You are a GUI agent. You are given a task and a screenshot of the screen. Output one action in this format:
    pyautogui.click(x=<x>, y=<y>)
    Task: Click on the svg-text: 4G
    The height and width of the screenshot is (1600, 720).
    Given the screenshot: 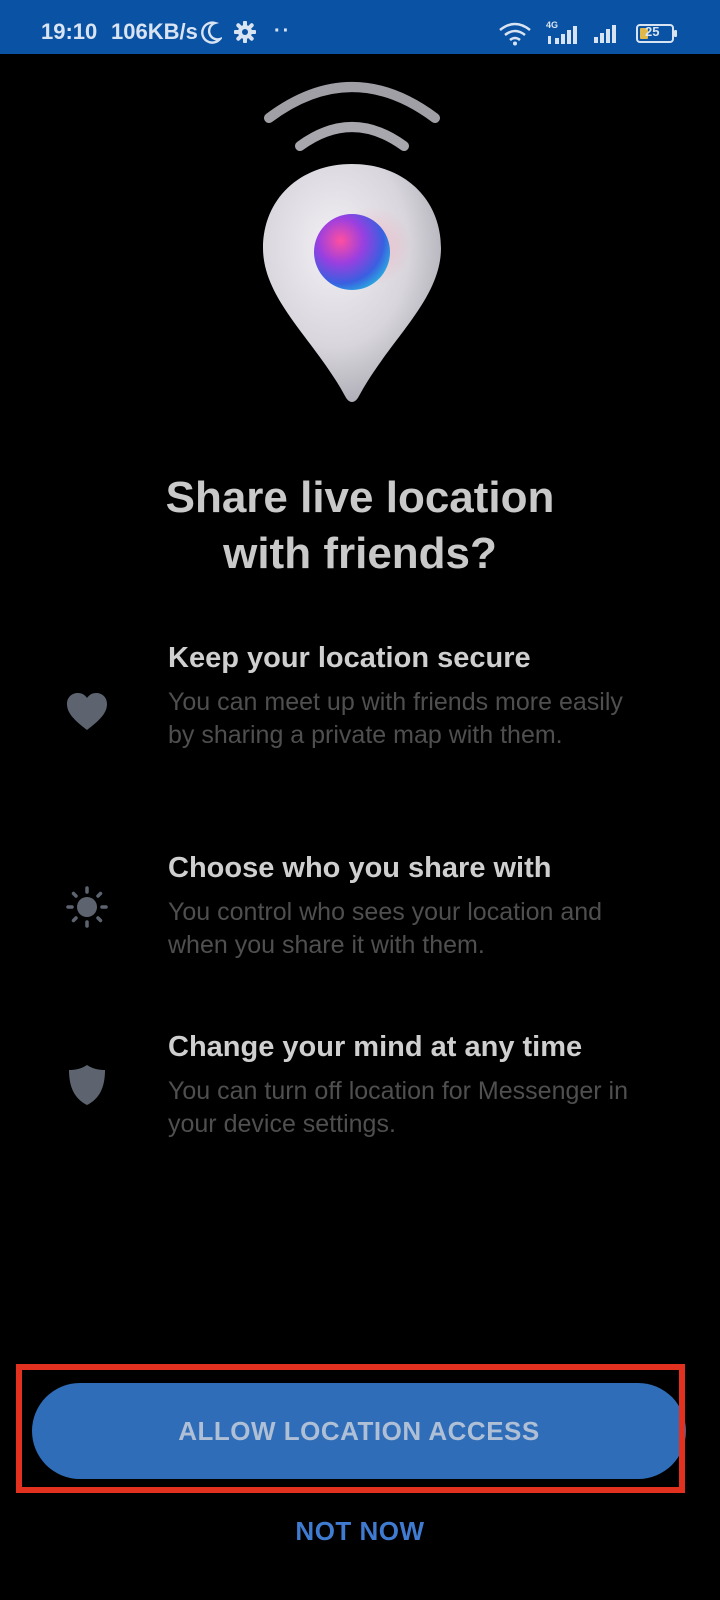 What is the action you would take?
    pyautogui.click(x=552, y=25)
    